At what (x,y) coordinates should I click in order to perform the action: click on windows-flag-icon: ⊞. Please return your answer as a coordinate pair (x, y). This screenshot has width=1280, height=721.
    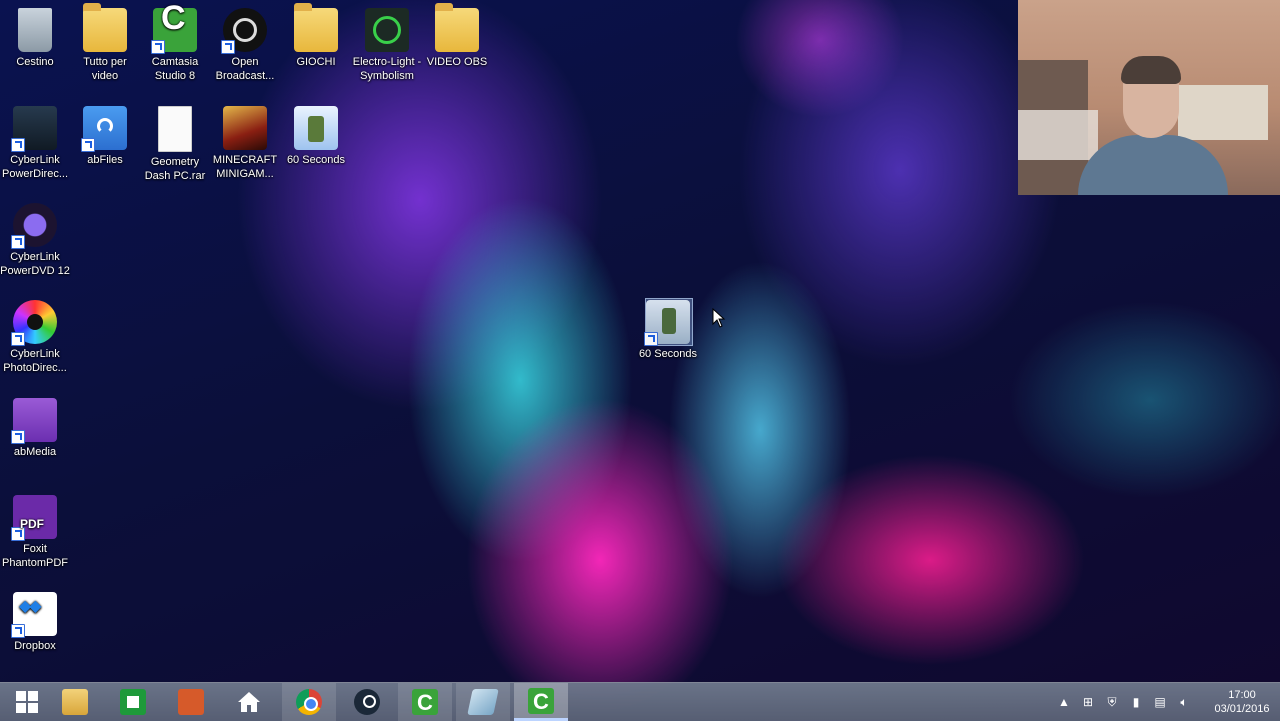
    Looking at the image, I should click on (1088, 702).